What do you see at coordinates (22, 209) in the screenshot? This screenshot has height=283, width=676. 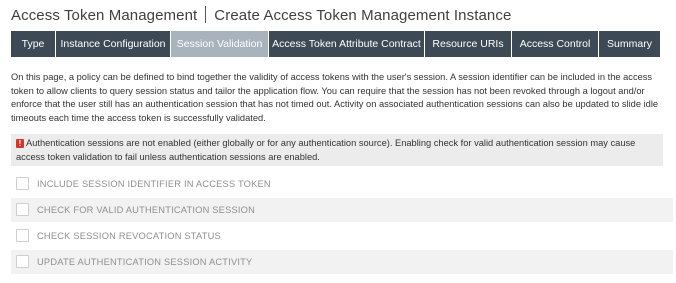 I see `check-valid-session-checkbox` at bounding box center [22, 209].